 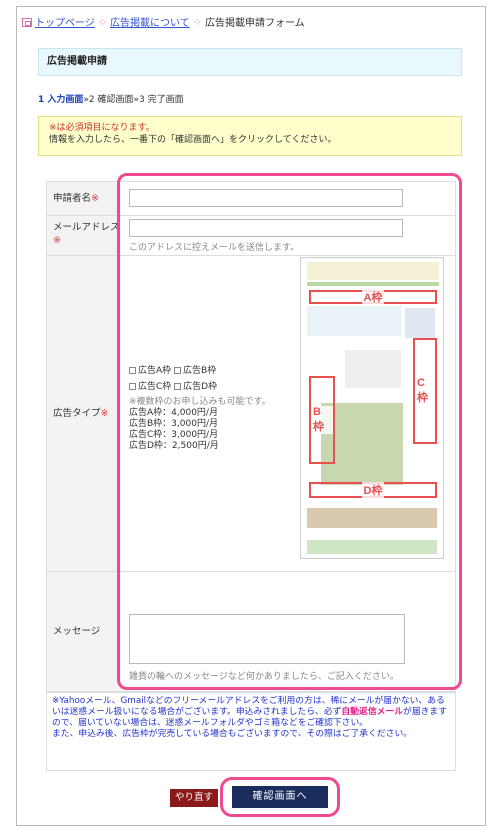 I want to click on email-label: メールアドレス※, so click(x=84, y=235).